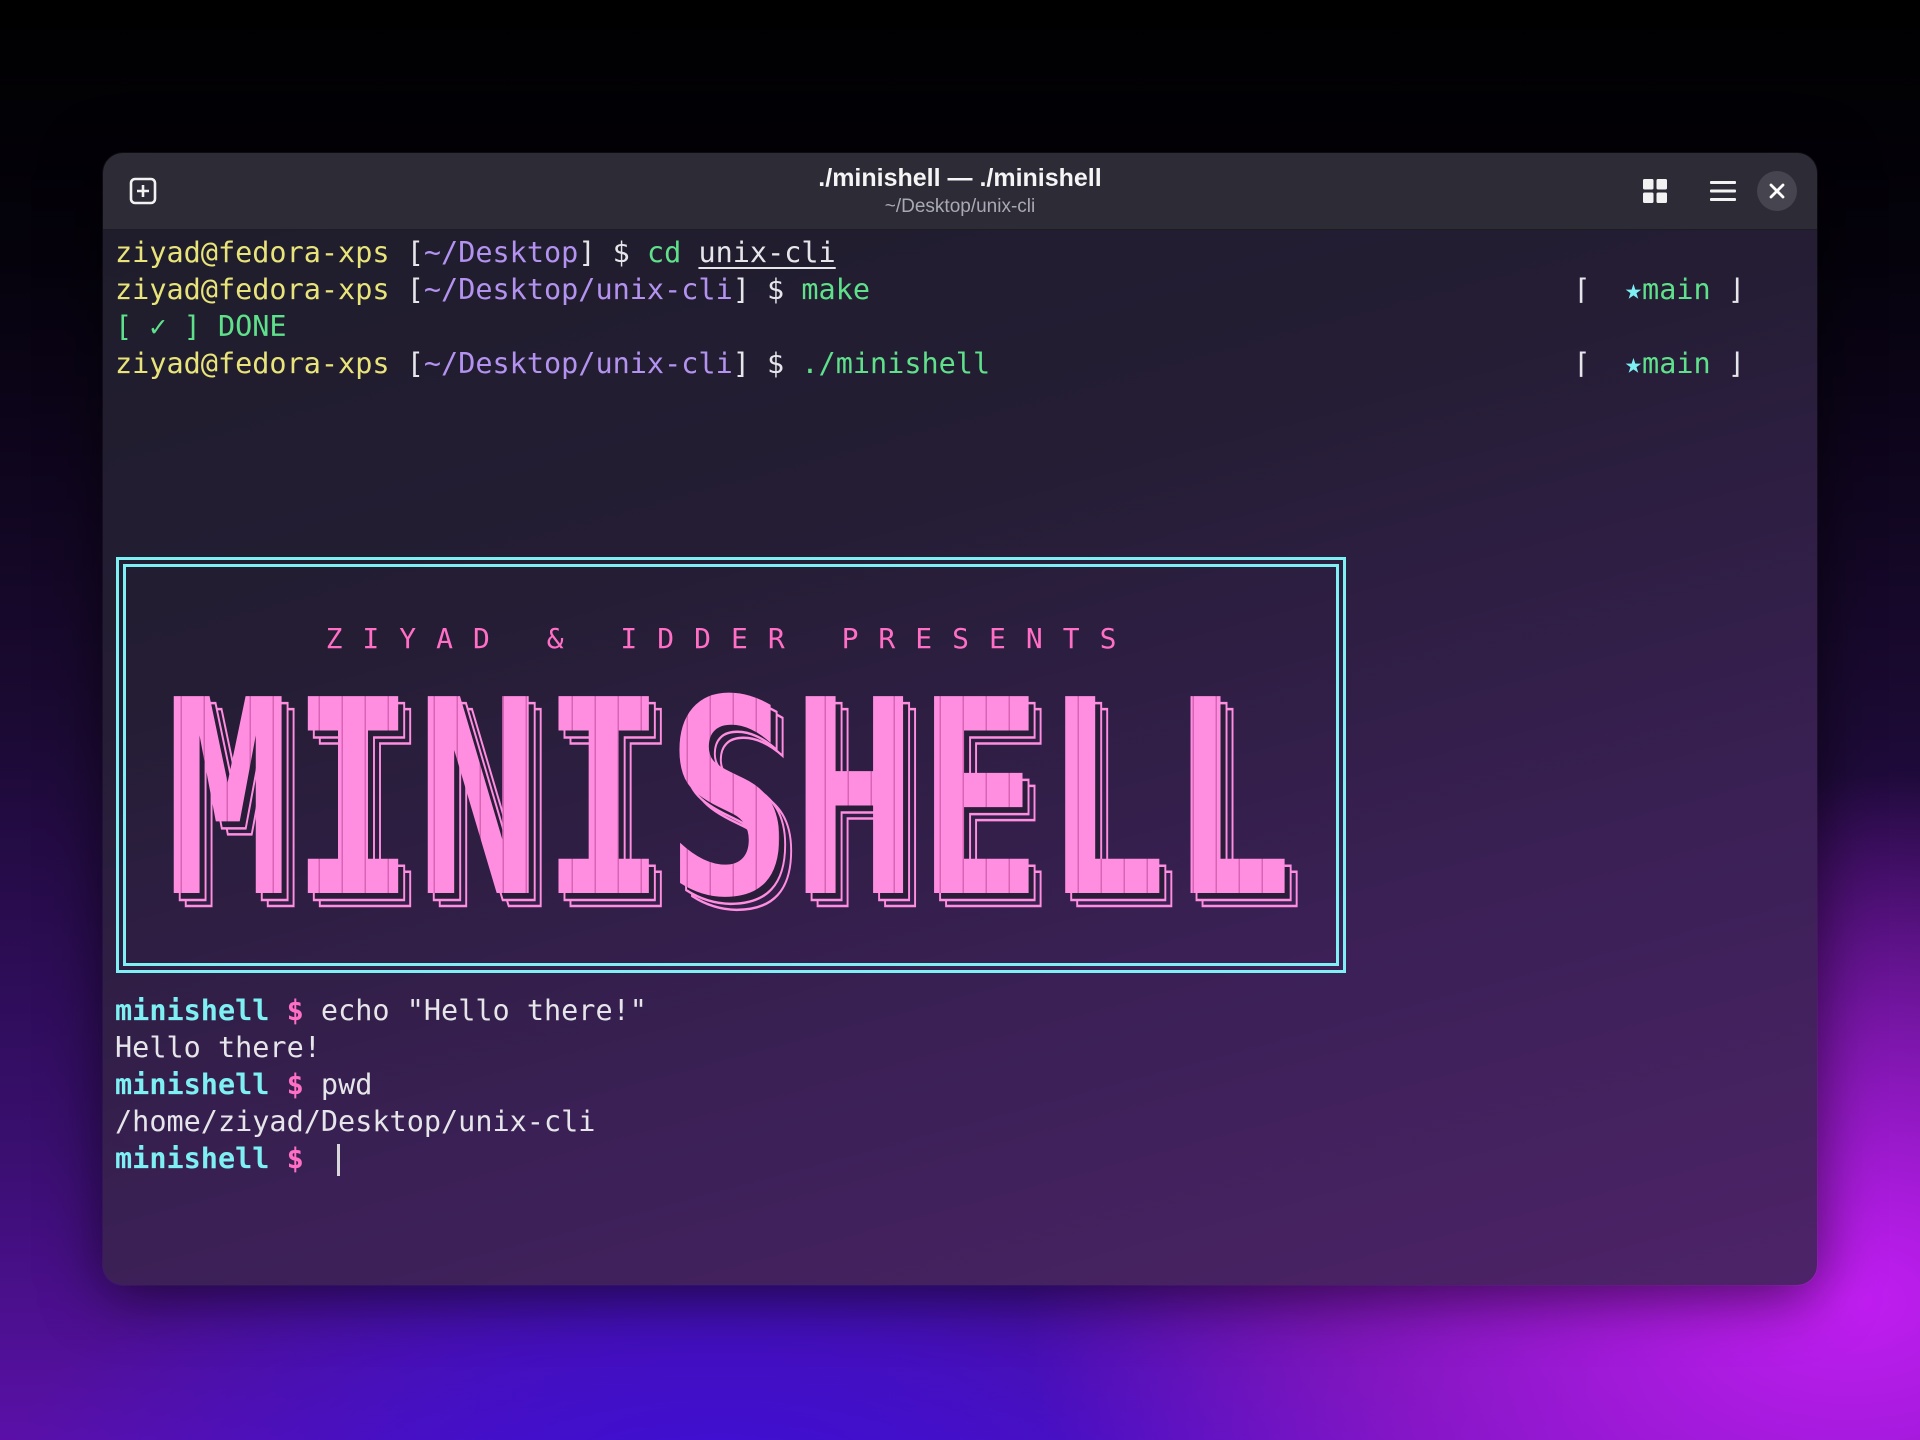 Image resolution: width=1920 pixels, height=1440 pixels. Describe the element at coordinates (836, 289) in the screenshot. I see `command-text: make` at that location.